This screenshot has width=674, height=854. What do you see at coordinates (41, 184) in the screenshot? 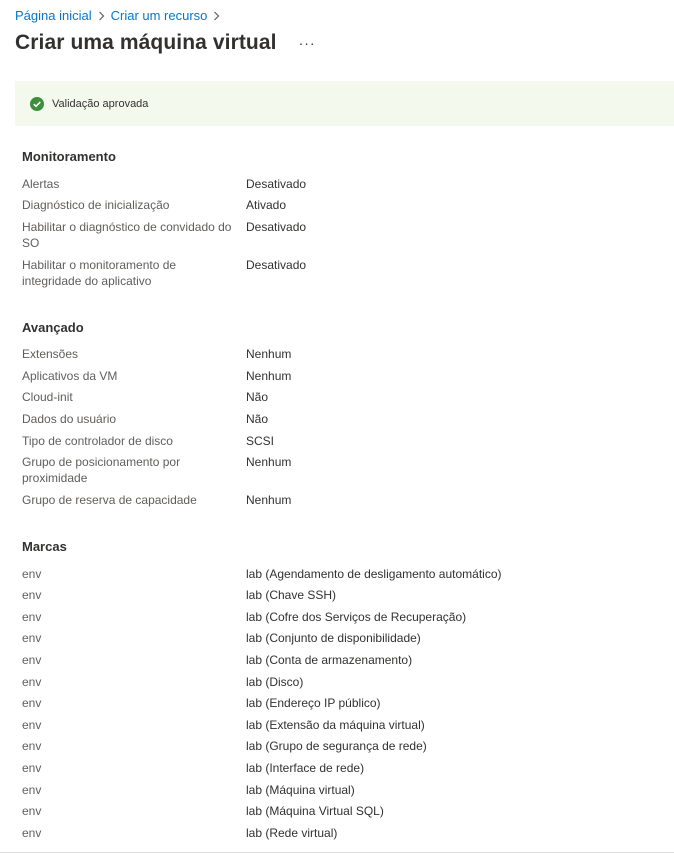
I see `row-label: Alertas` at bounding box center [41, 184].